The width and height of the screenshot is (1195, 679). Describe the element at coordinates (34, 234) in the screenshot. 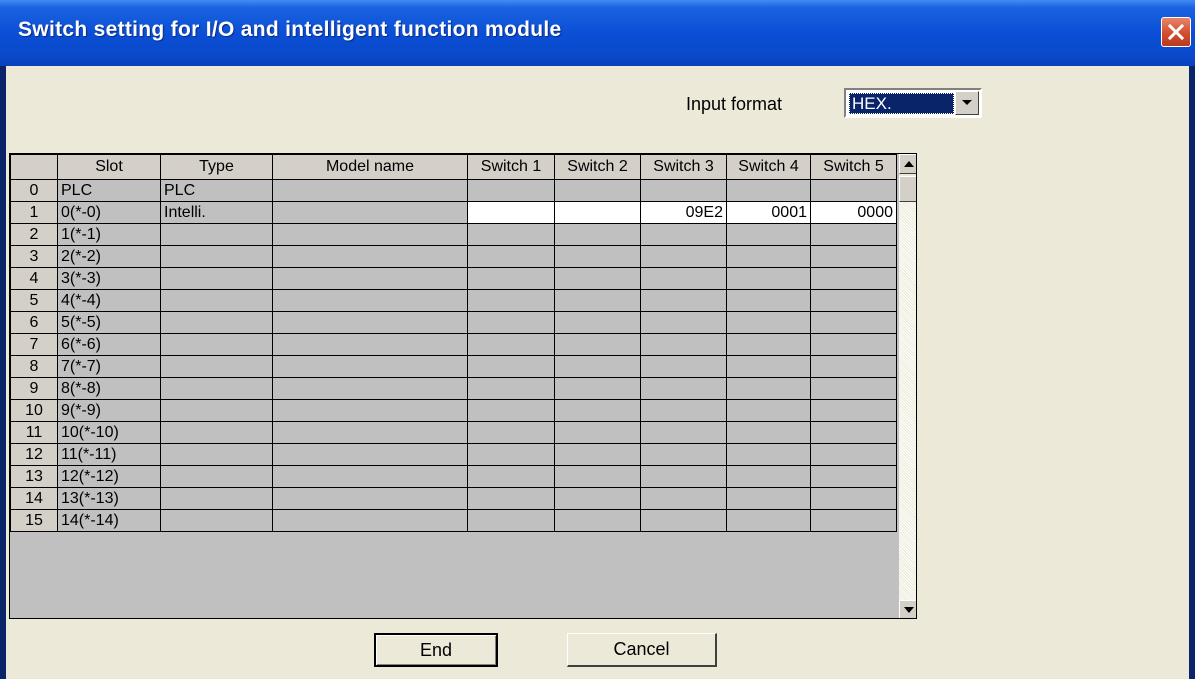

I see `row-number: 2` at that location.